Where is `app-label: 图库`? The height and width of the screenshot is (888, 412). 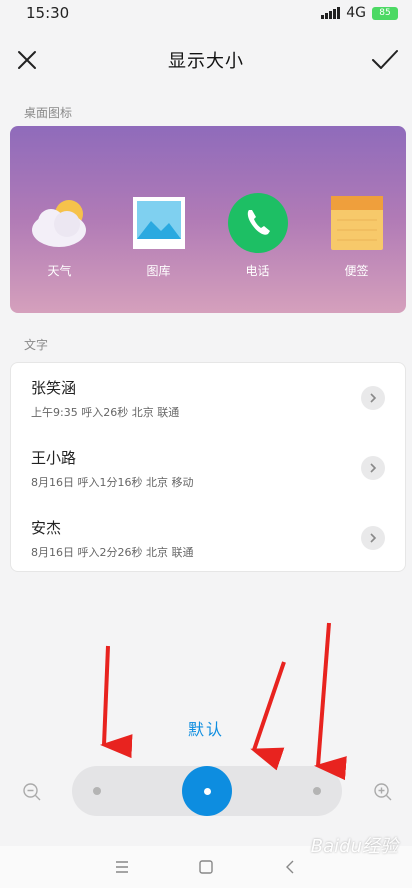
app-label: 图库 is located at coordinates (158, 271).